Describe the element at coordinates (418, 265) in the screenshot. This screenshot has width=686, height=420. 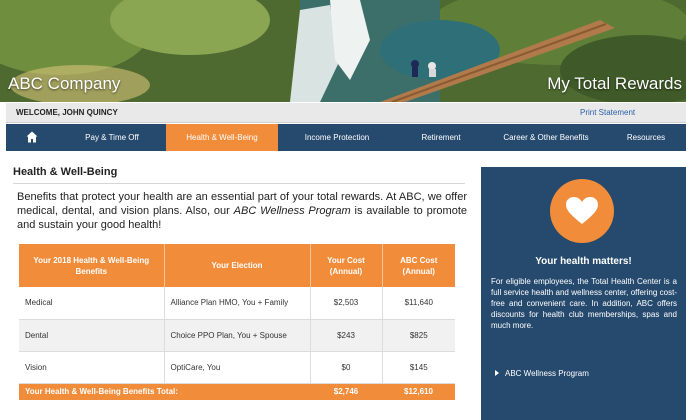
I see `header-abc-cost: ABC Cost (Annual)` at that location.